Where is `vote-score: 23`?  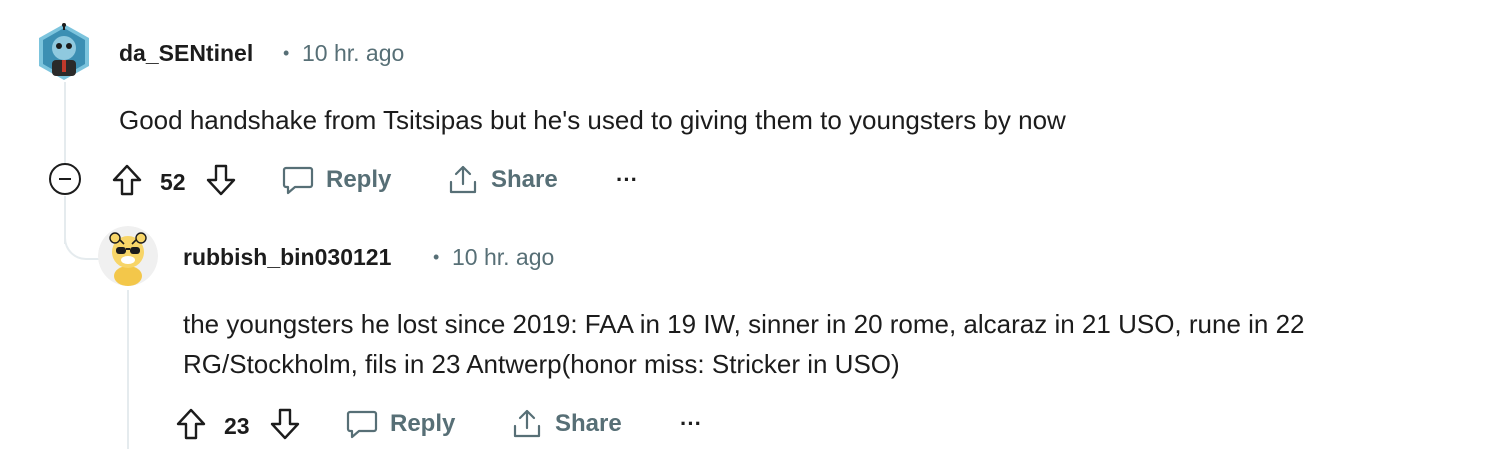
vote-score: 23 is located at coordinates (237, 426).